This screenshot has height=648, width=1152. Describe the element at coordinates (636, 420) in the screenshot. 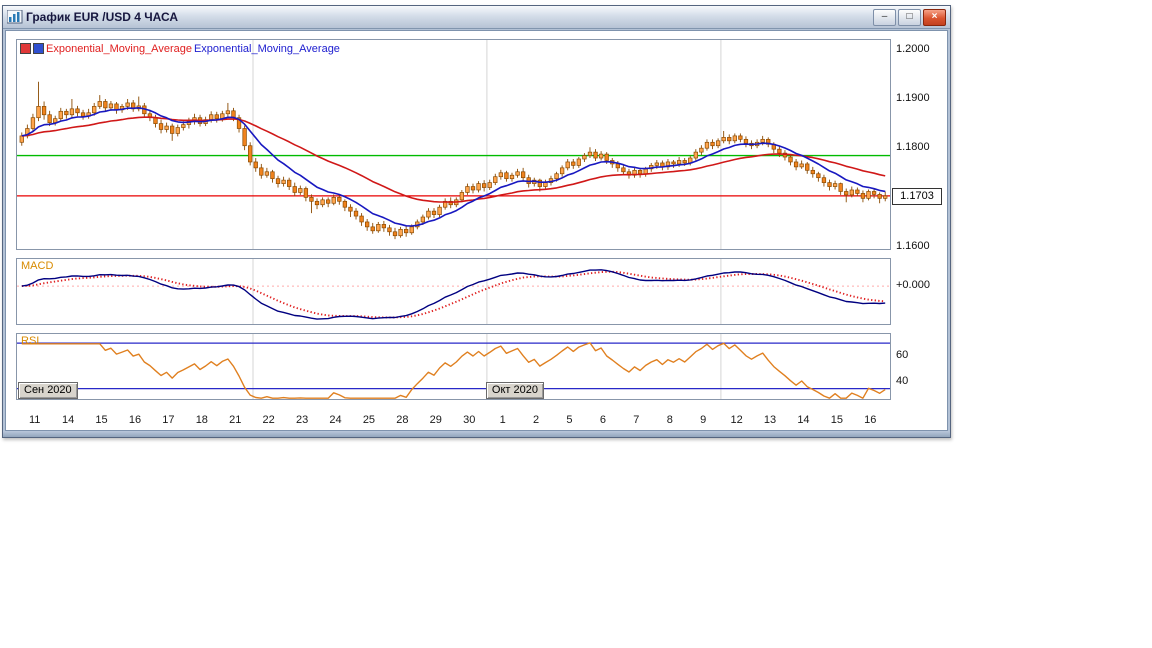

I see `x-axis-day-label: 7` at that location.